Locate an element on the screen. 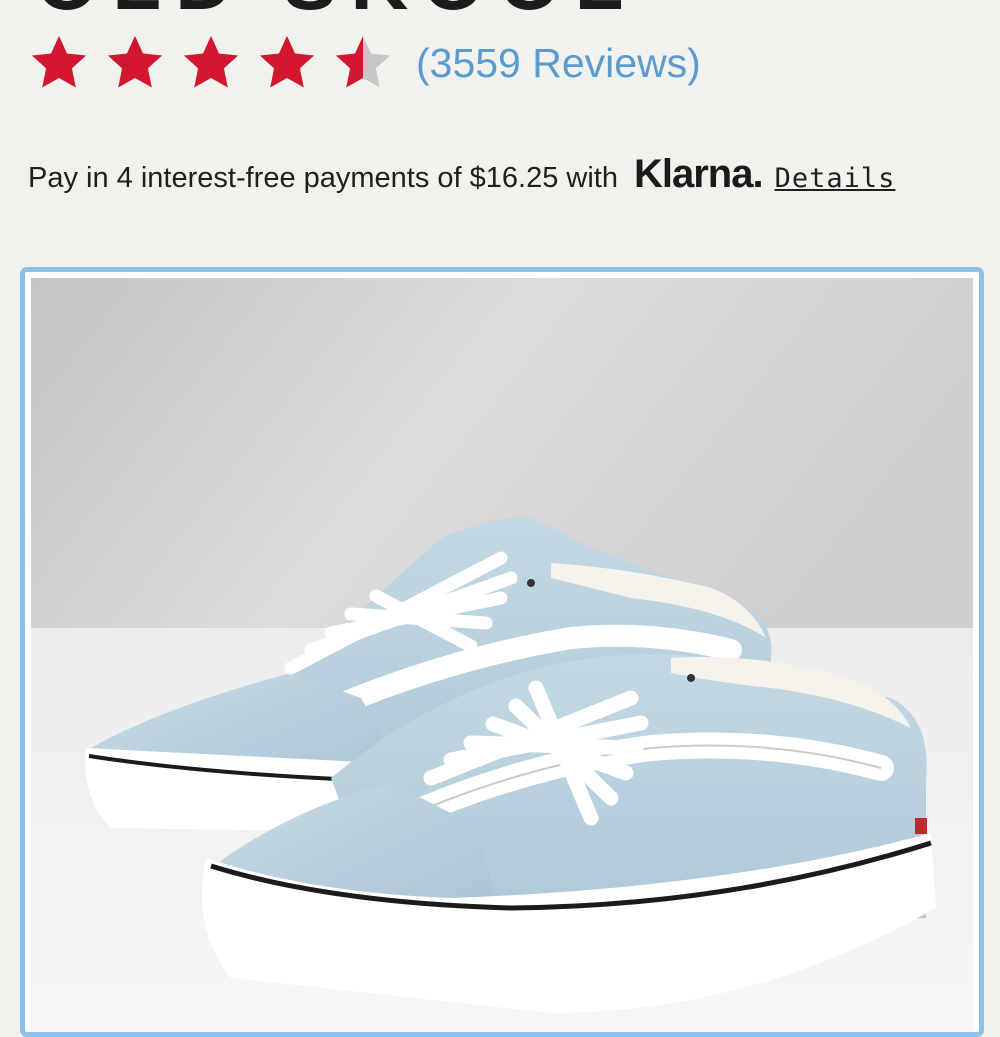 This screenshot has width=1000, height=1037. rating-row: (3559 Reviews) is located at coordinates (364, 63).